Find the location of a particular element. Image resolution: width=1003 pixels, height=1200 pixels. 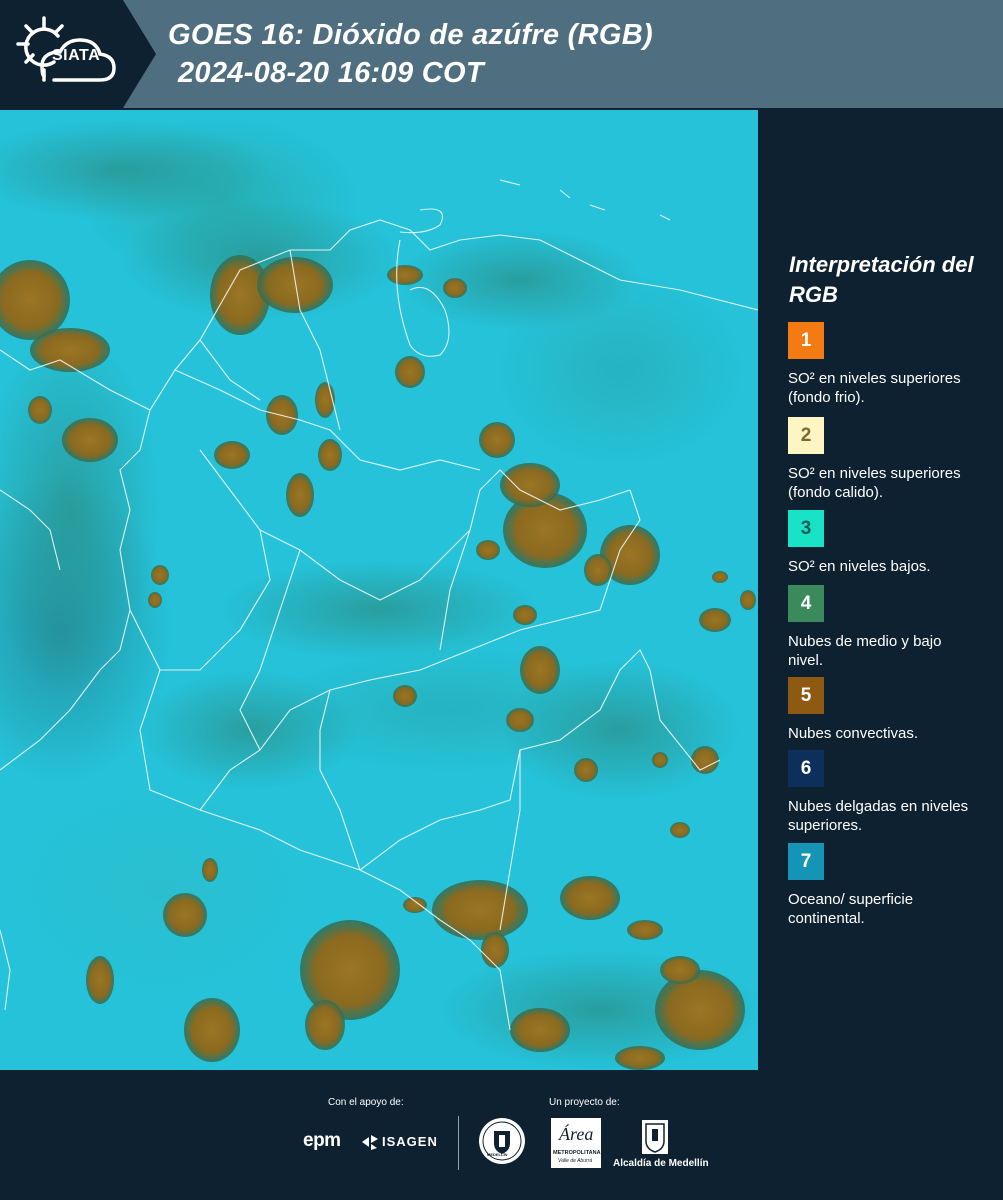

isagen-text: ISAGEN is located at coordinates (410, 1141).